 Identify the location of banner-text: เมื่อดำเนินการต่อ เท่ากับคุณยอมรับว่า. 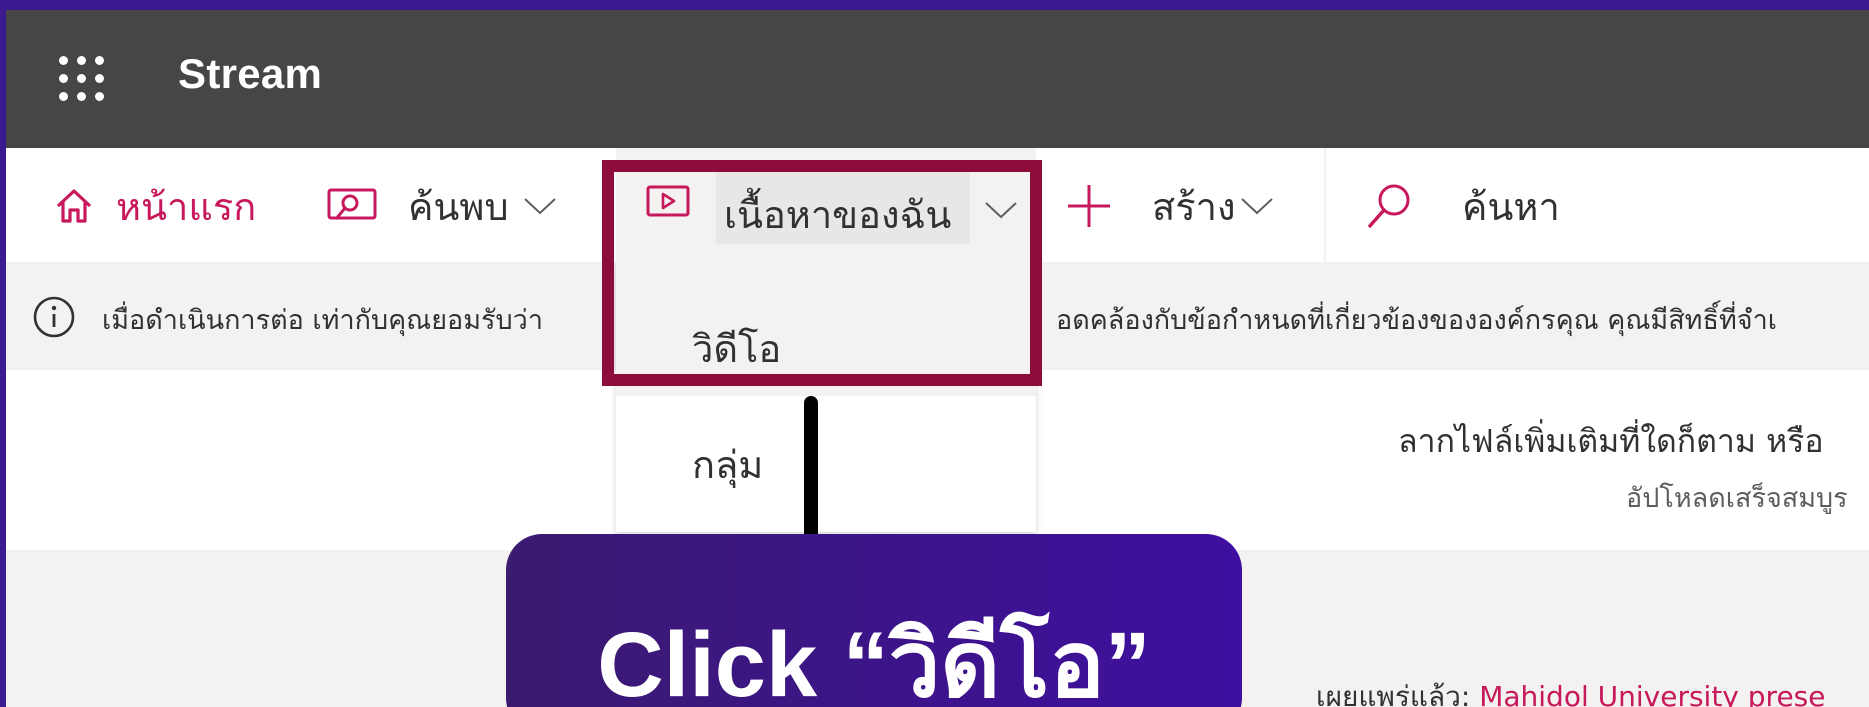
(323, 320).